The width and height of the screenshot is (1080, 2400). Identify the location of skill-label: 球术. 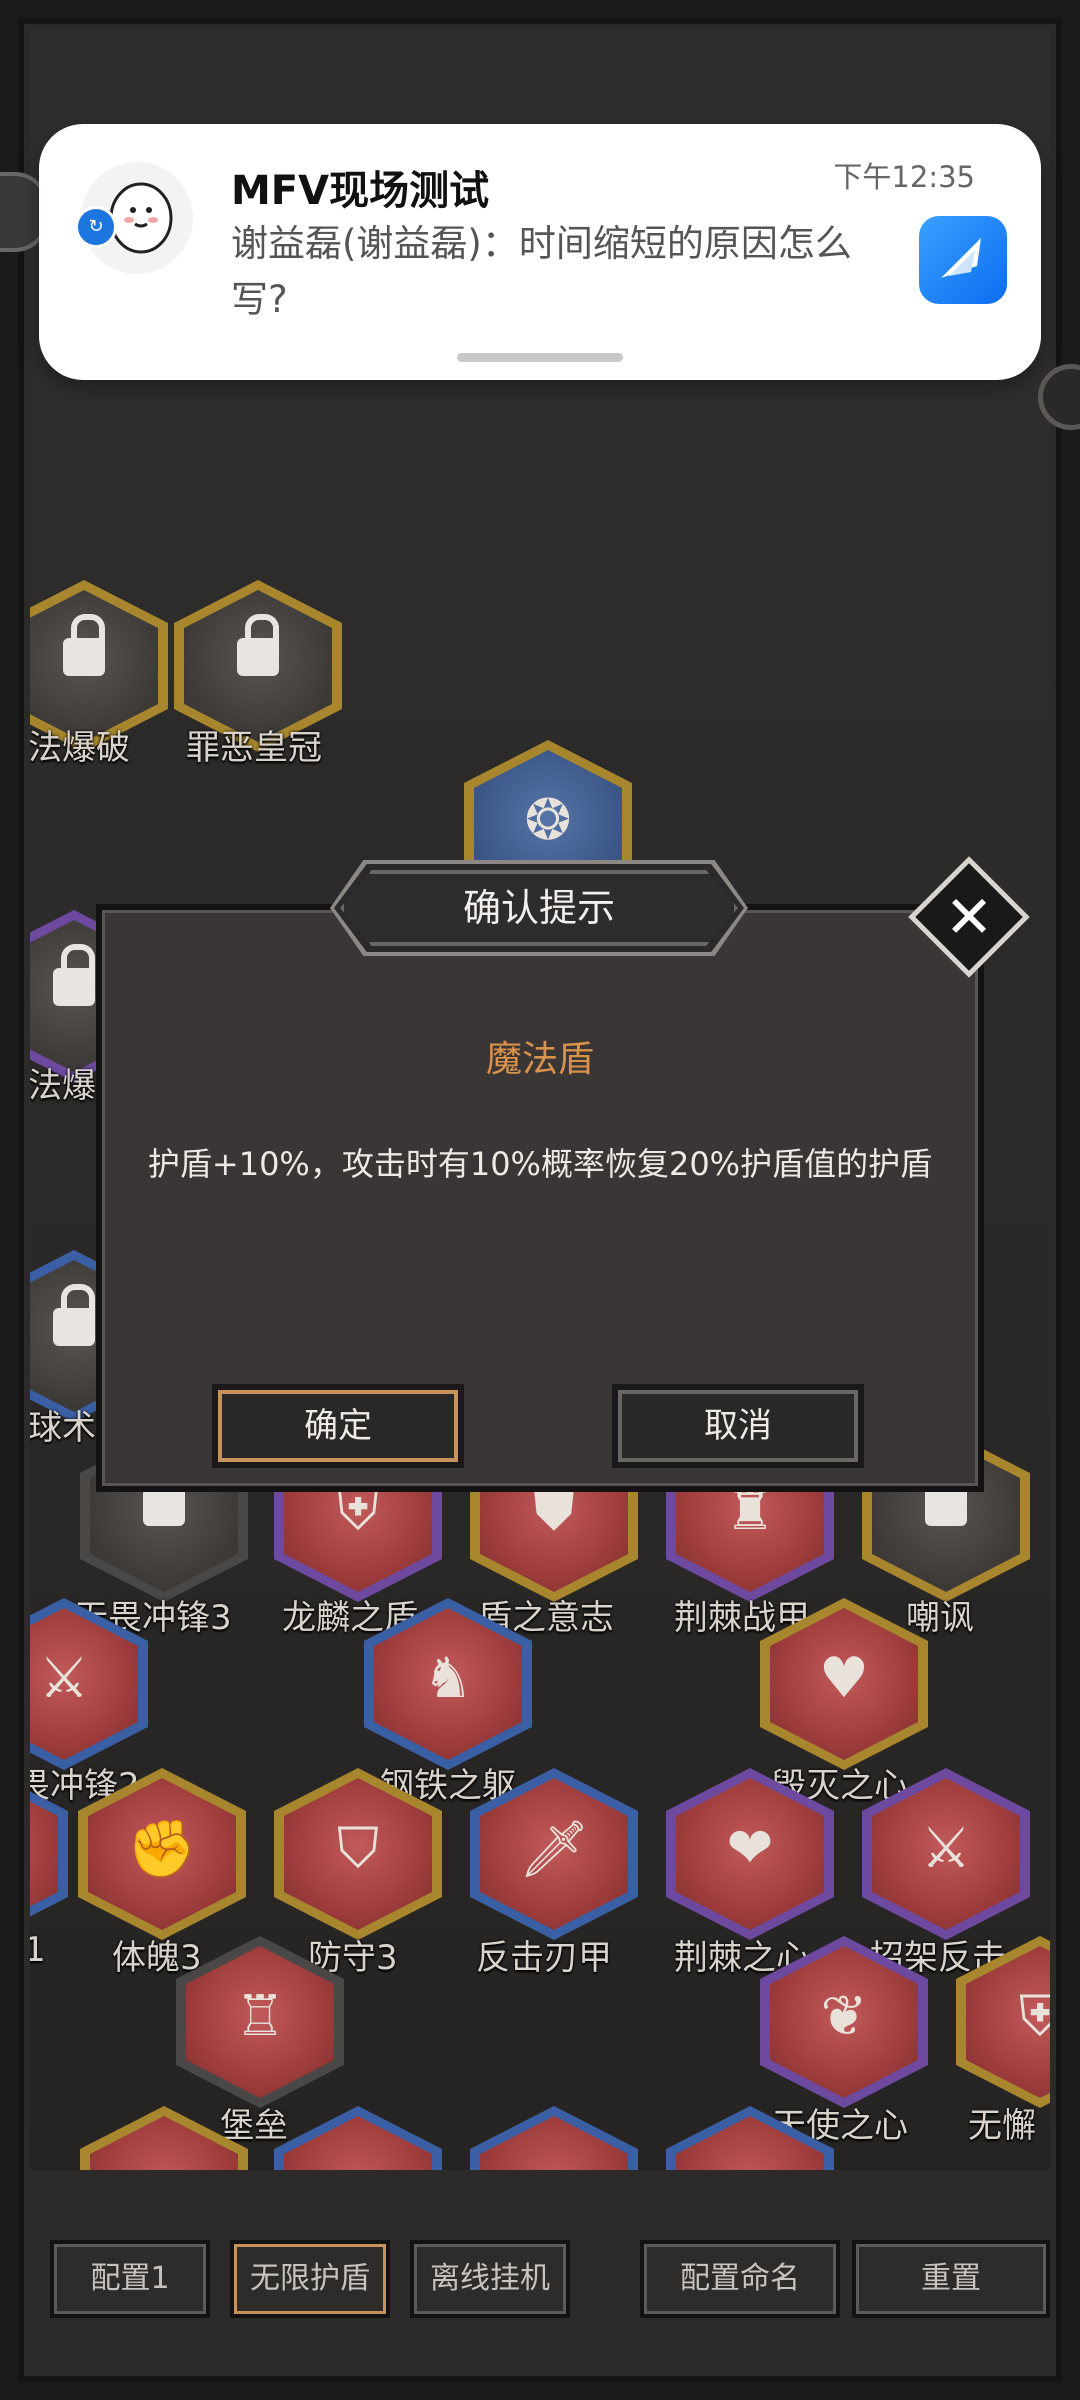
(63, 1428).